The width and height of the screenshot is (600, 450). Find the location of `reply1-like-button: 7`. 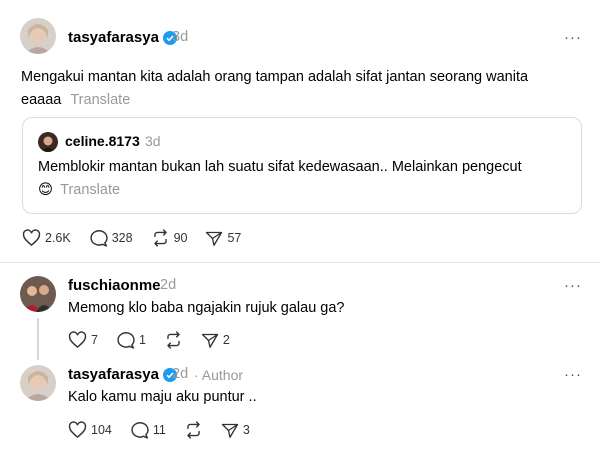

reply1-like-button: 7 is located at coordinates (83, 340).